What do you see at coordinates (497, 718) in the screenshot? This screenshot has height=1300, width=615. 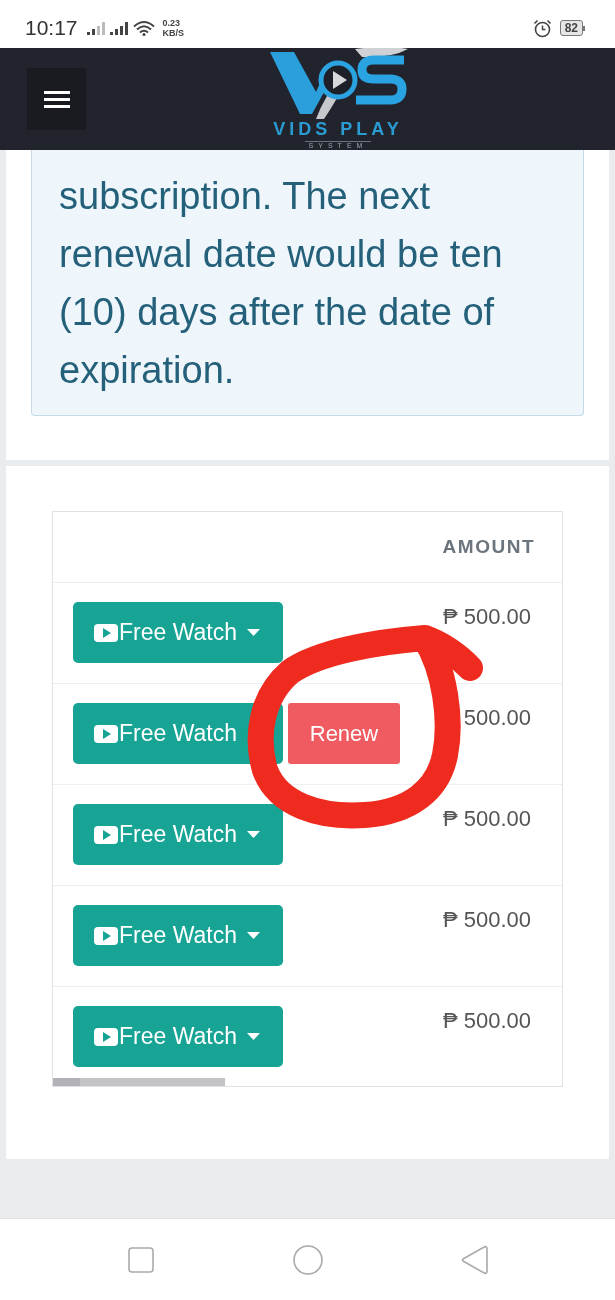 I see `table-cell: 500.00` at bounding box center [497, 718].